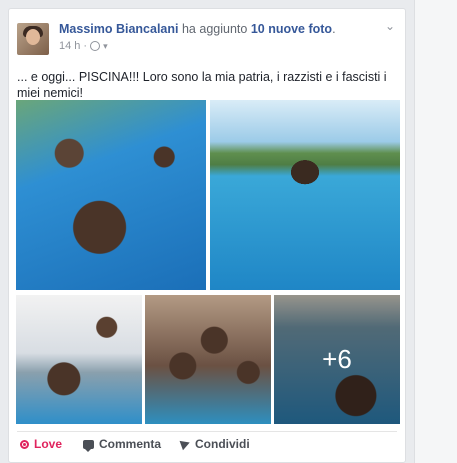 The image size is (457, 463). I want to click on comment-button: Commenta, so click(122, 444).